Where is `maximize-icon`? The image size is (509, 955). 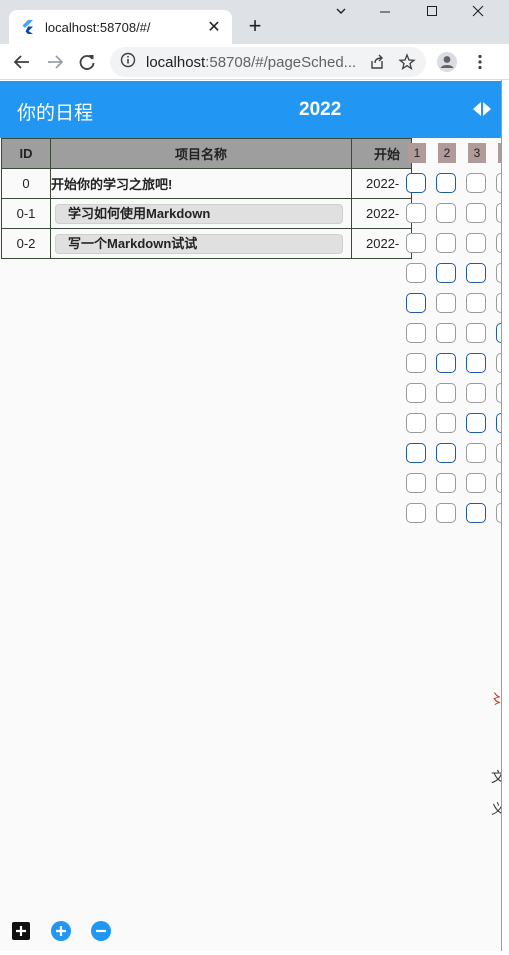 maximize-icon is located at coordinates (432, 13).